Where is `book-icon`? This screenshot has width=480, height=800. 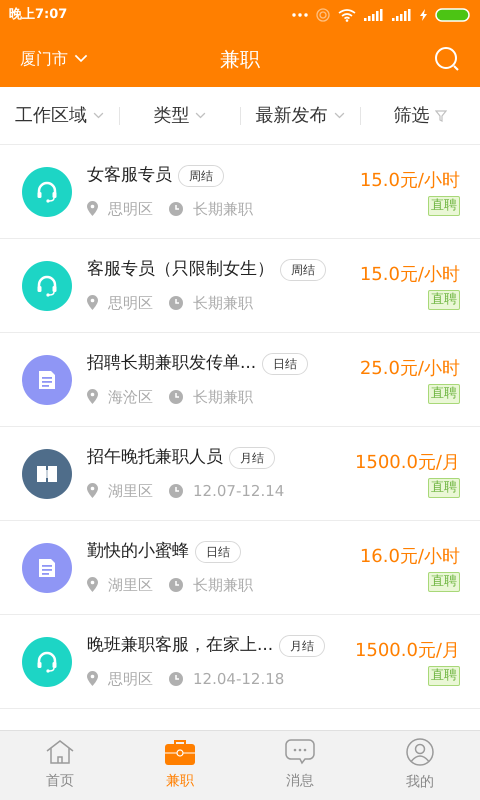
book-icon is located at coordinates (47, 474).